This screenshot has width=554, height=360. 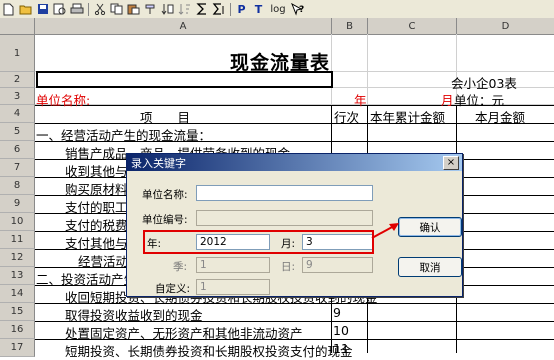 I want to click on table-row: 处置固定资产、无形资产和其他非流动资产, so click(x=184, y=333).